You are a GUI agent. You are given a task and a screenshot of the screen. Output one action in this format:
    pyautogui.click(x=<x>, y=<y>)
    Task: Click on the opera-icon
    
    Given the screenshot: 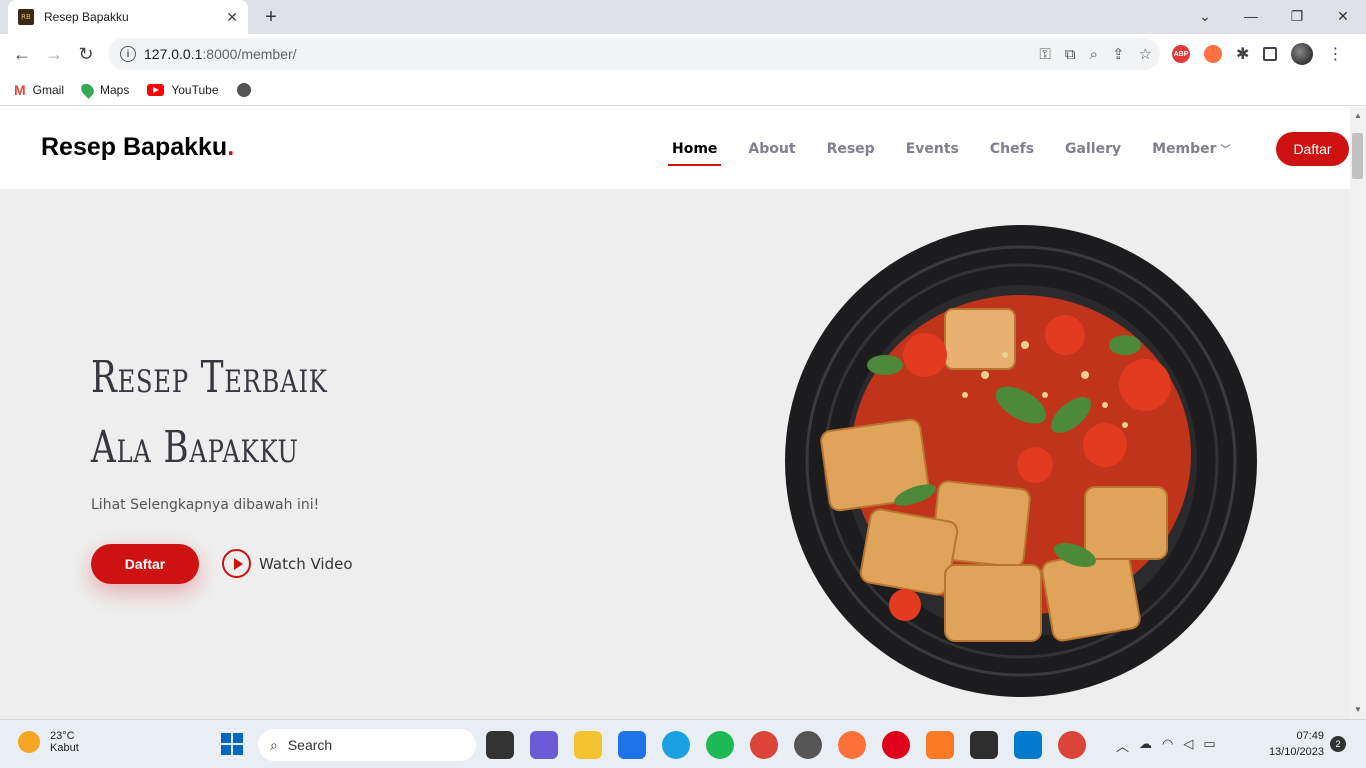 What is the action you would take?
    pyautogui.click(x=896, y=745)
    